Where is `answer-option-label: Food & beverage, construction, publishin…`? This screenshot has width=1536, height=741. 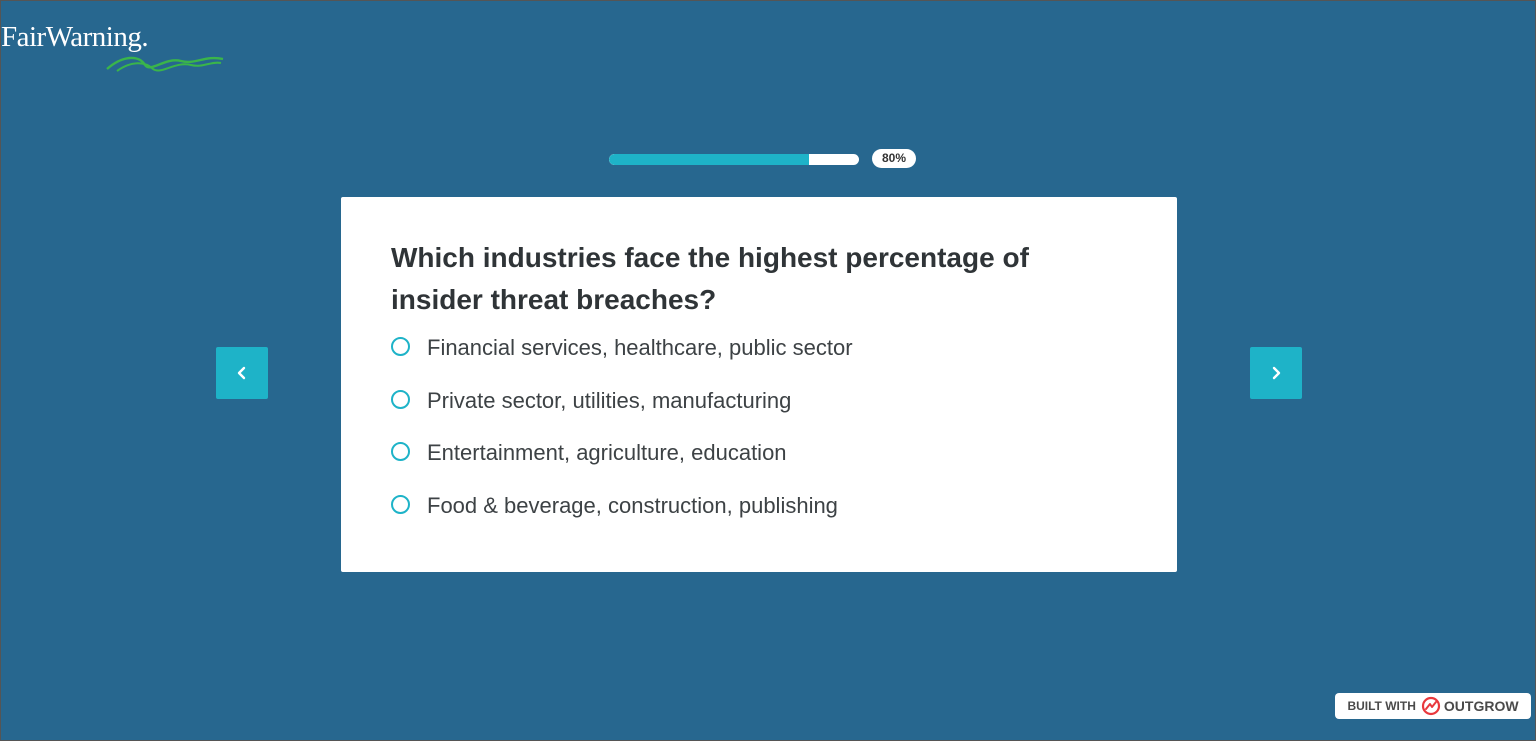
answer-option-label: Food & beverage, construction, publishin… is located at coordinates (632, 505).